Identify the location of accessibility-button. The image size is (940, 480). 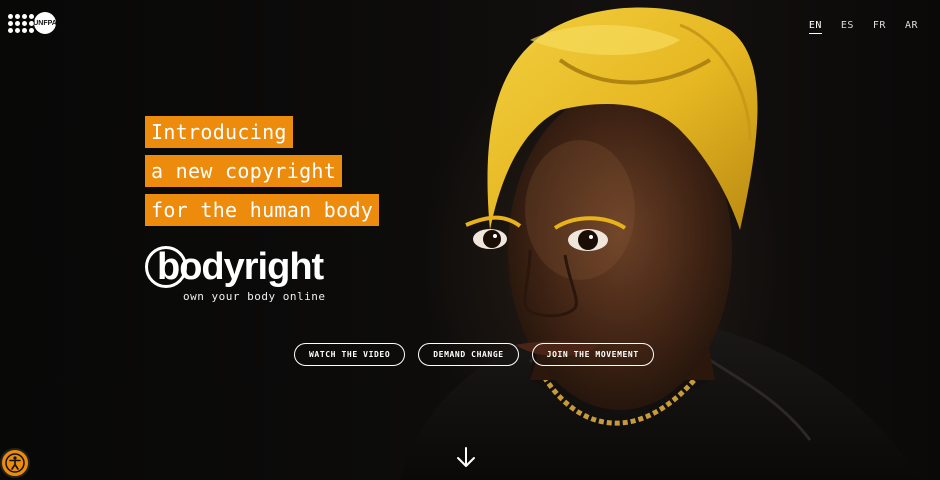
(15, 463).